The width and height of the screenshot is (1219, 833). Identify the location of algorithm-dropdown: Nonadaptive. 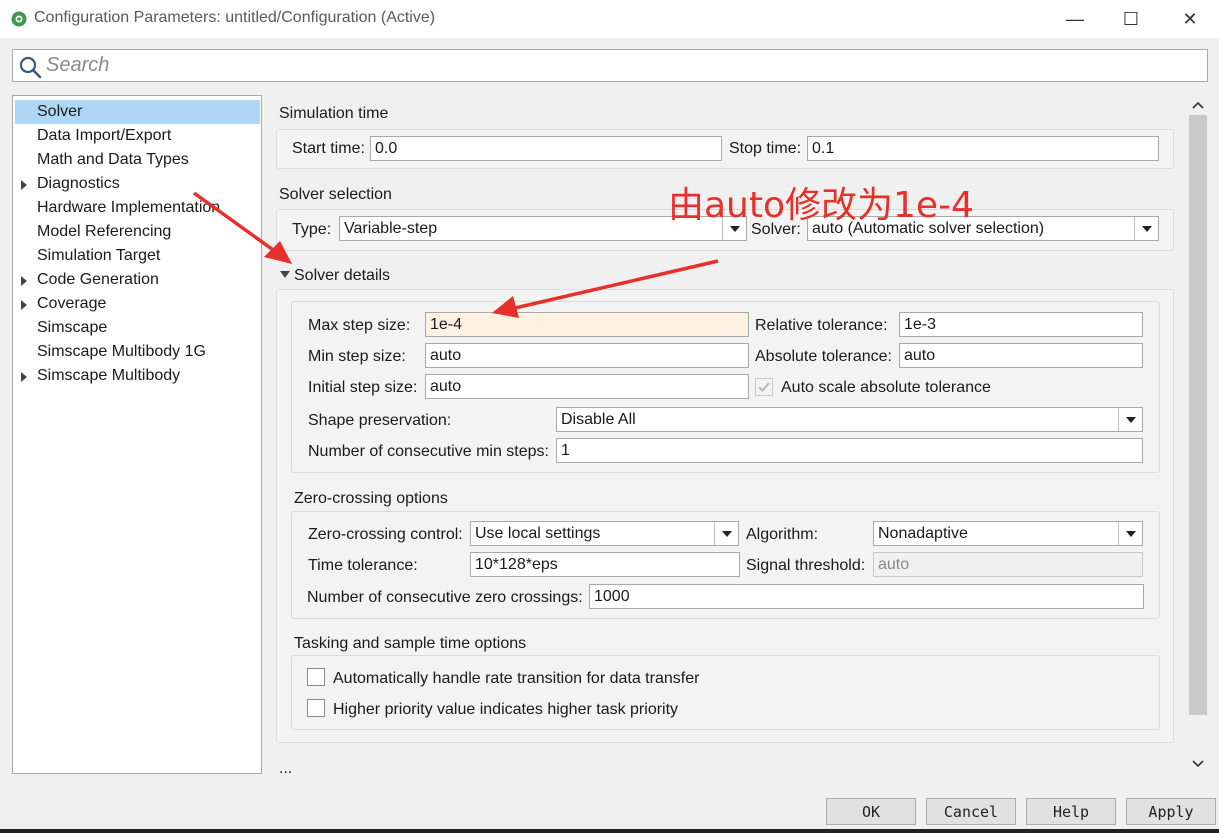
(1008, 533).